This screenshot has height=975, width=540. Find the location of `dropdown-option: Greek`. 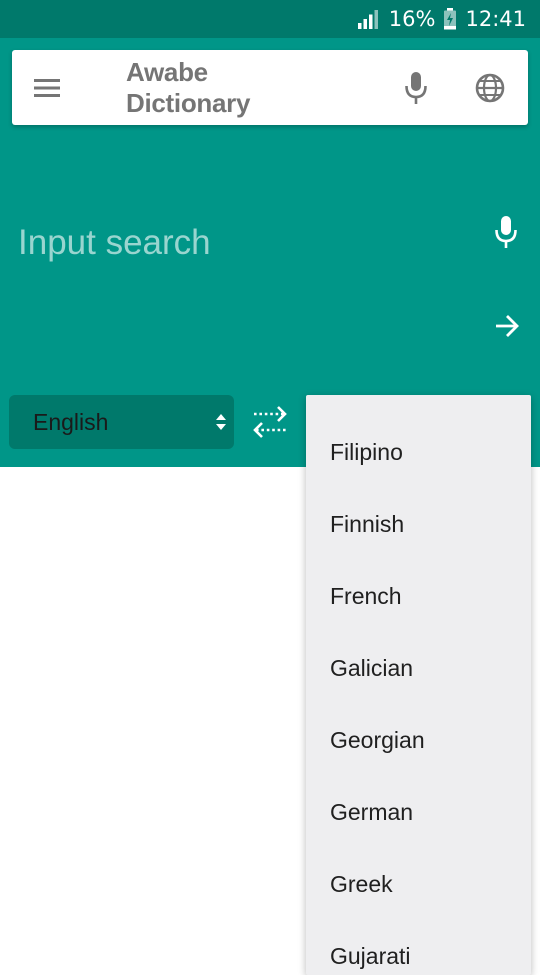

dropdown-option: Greek is located at coordinates (418, 884).